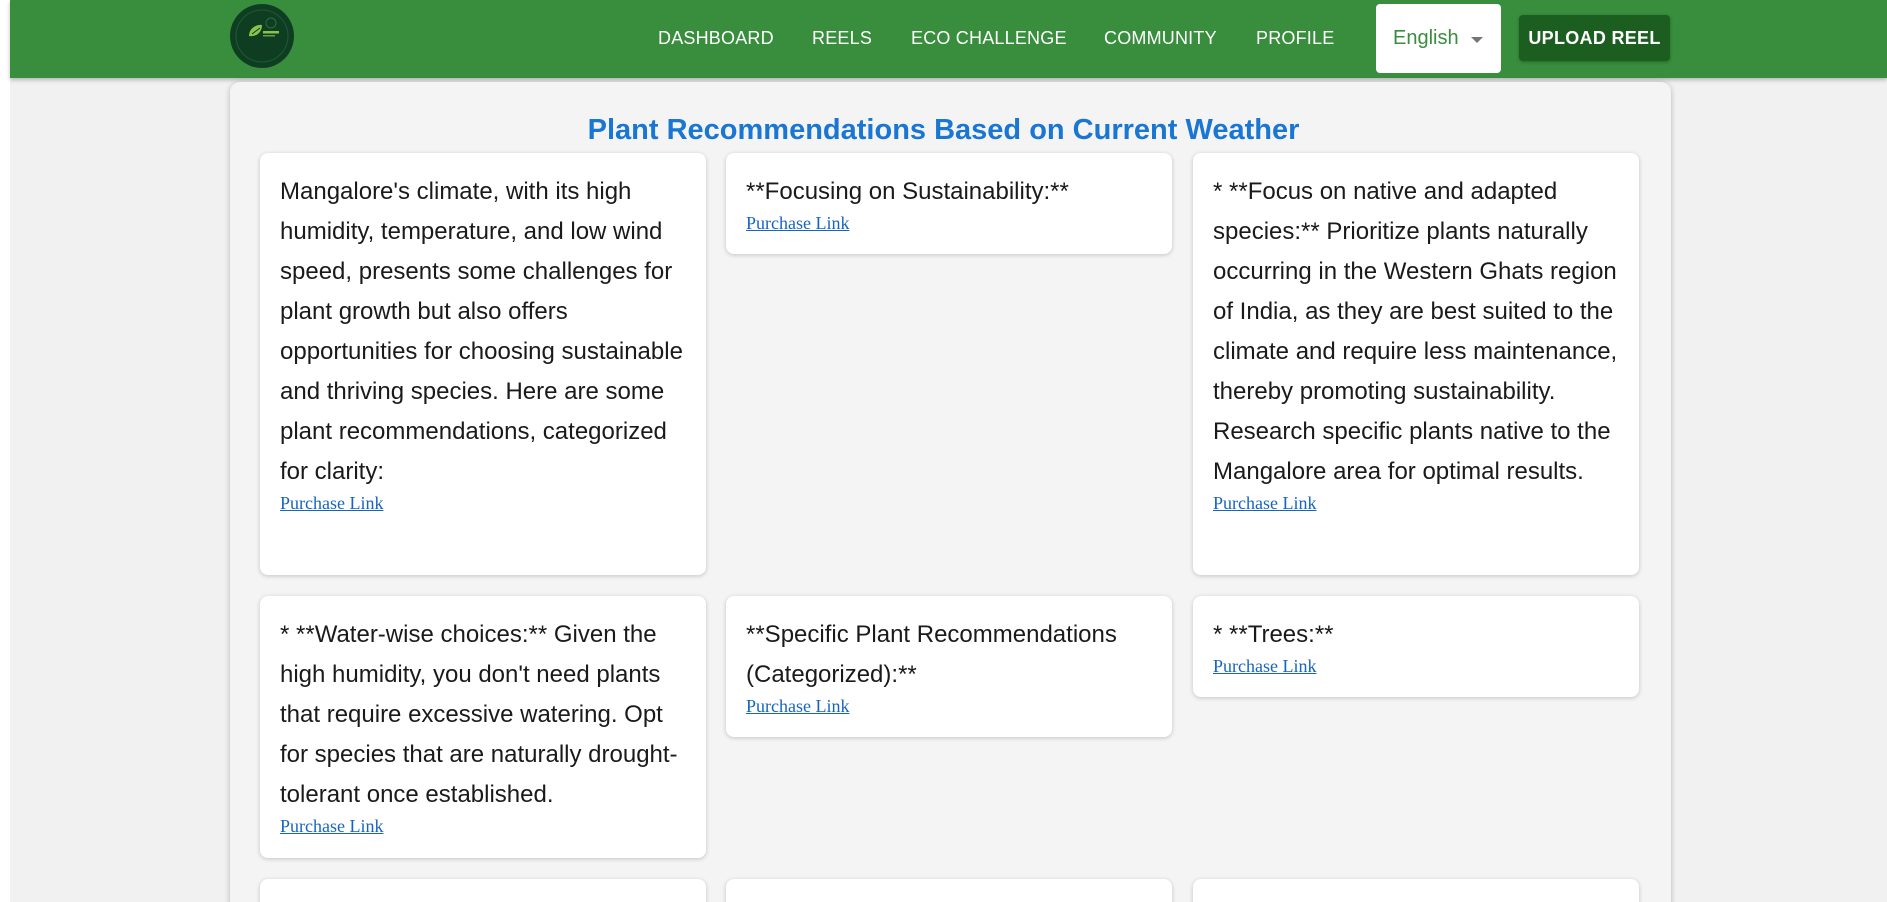 The width and height of the screenshot is (1887, 902). What do you see at coordinates (1295, 38) in the screenshot?
I see `nav-profile: PROFILE` at bounding box center [1295, 38].